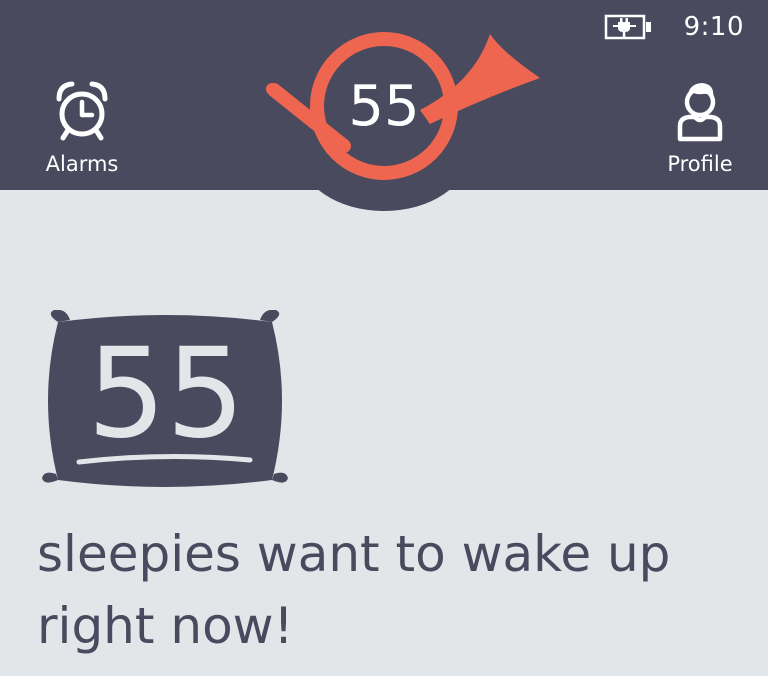  I want to click on alarms-button: Alarms, so click(82, 128).